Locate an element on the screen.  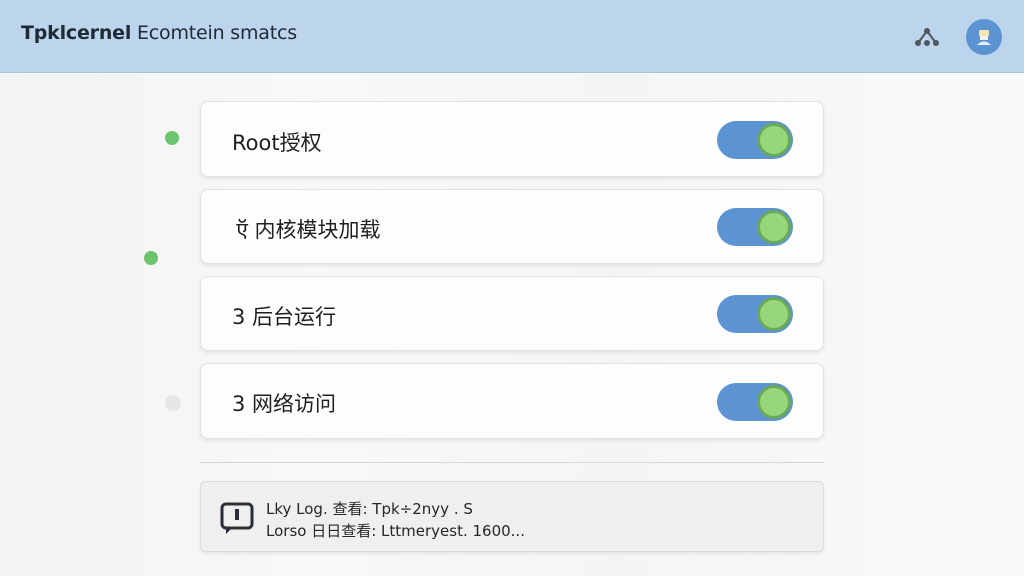
section-divider is located at coordinates (512, 462).